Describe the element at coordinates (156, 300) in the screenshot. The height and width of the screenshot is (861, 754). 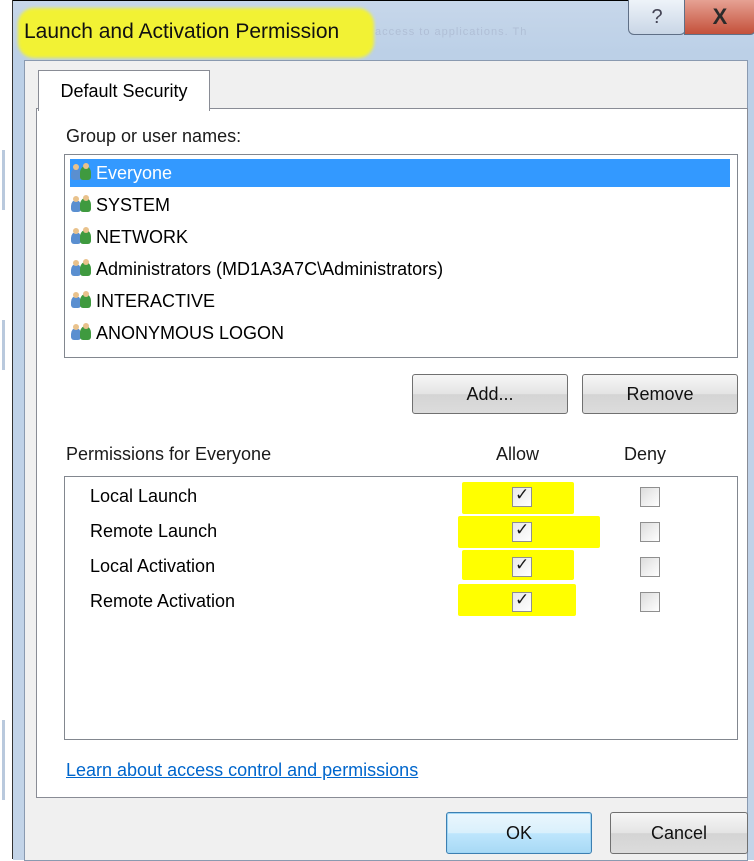
I see `list-item-label: INTERACTIVE` at that location.